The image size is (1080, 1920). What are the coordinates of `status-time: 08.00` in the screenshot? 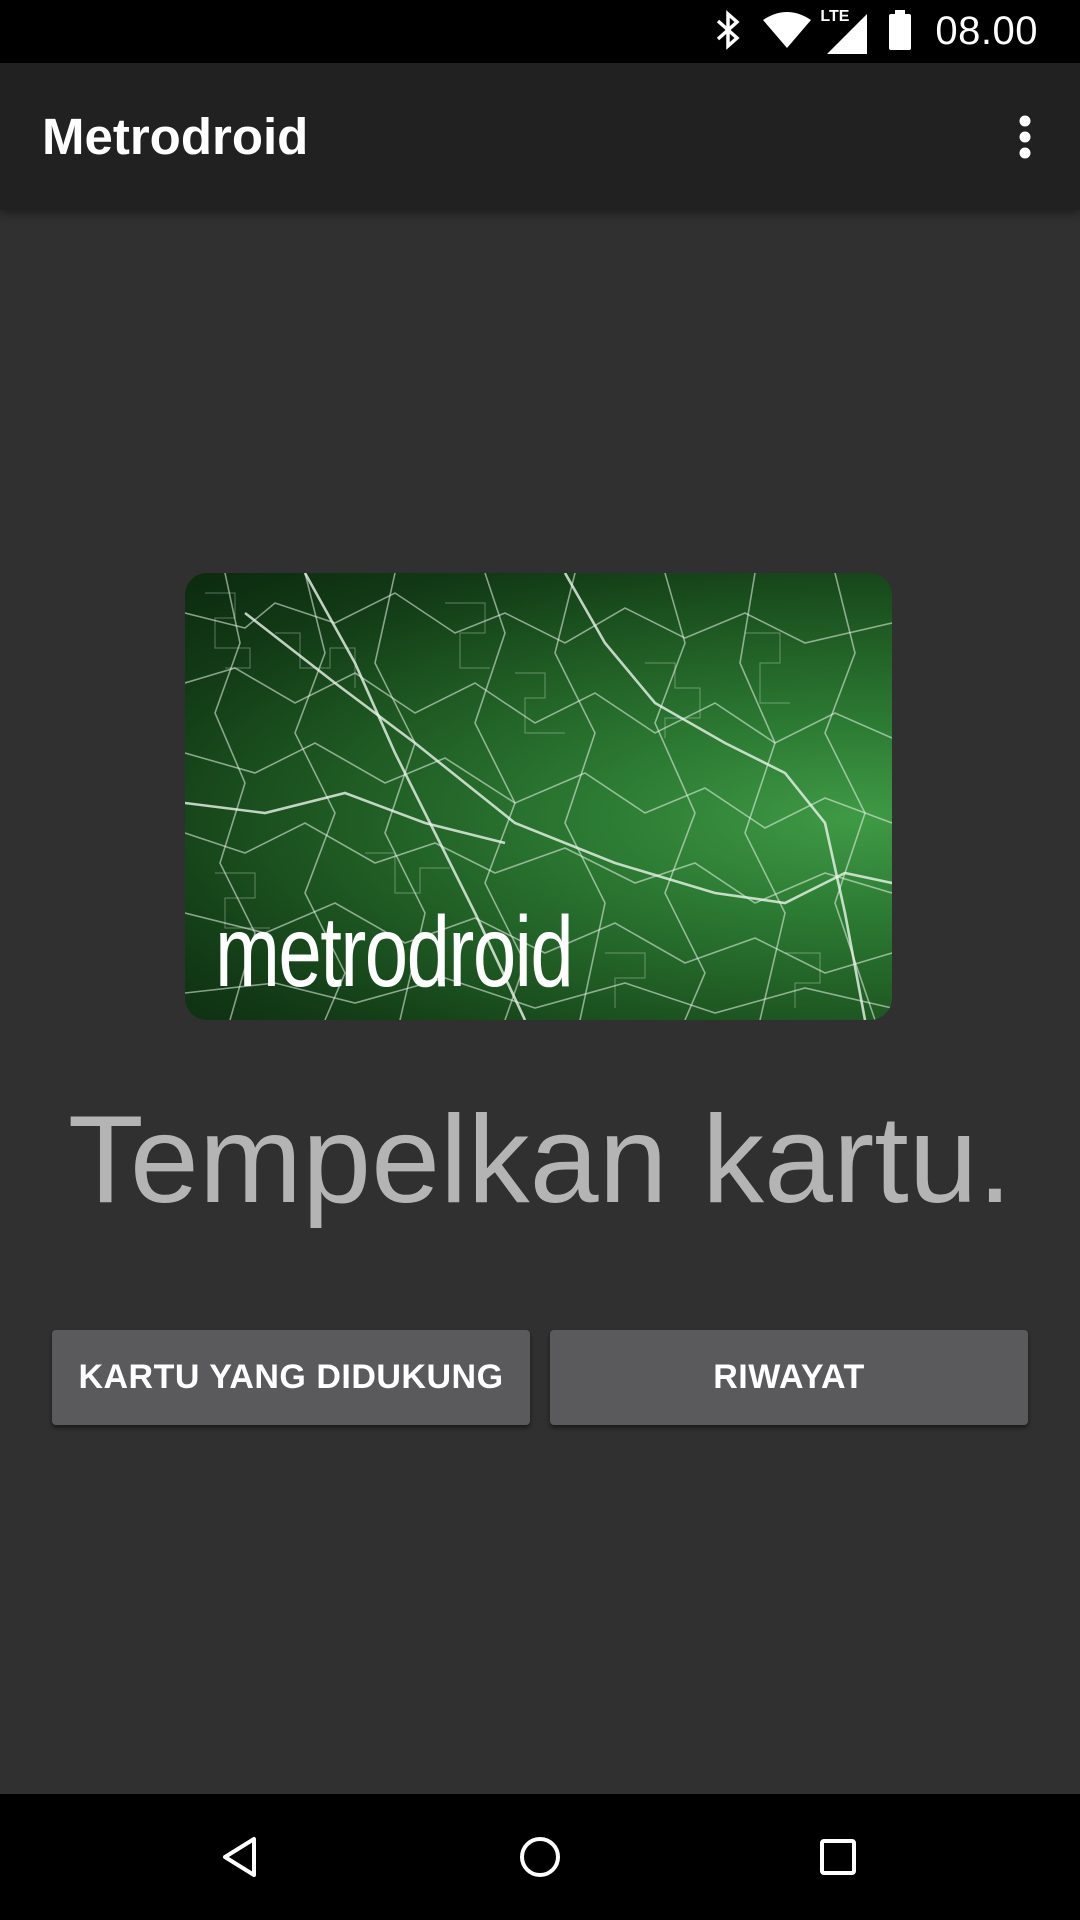 It's located at (986, 31).